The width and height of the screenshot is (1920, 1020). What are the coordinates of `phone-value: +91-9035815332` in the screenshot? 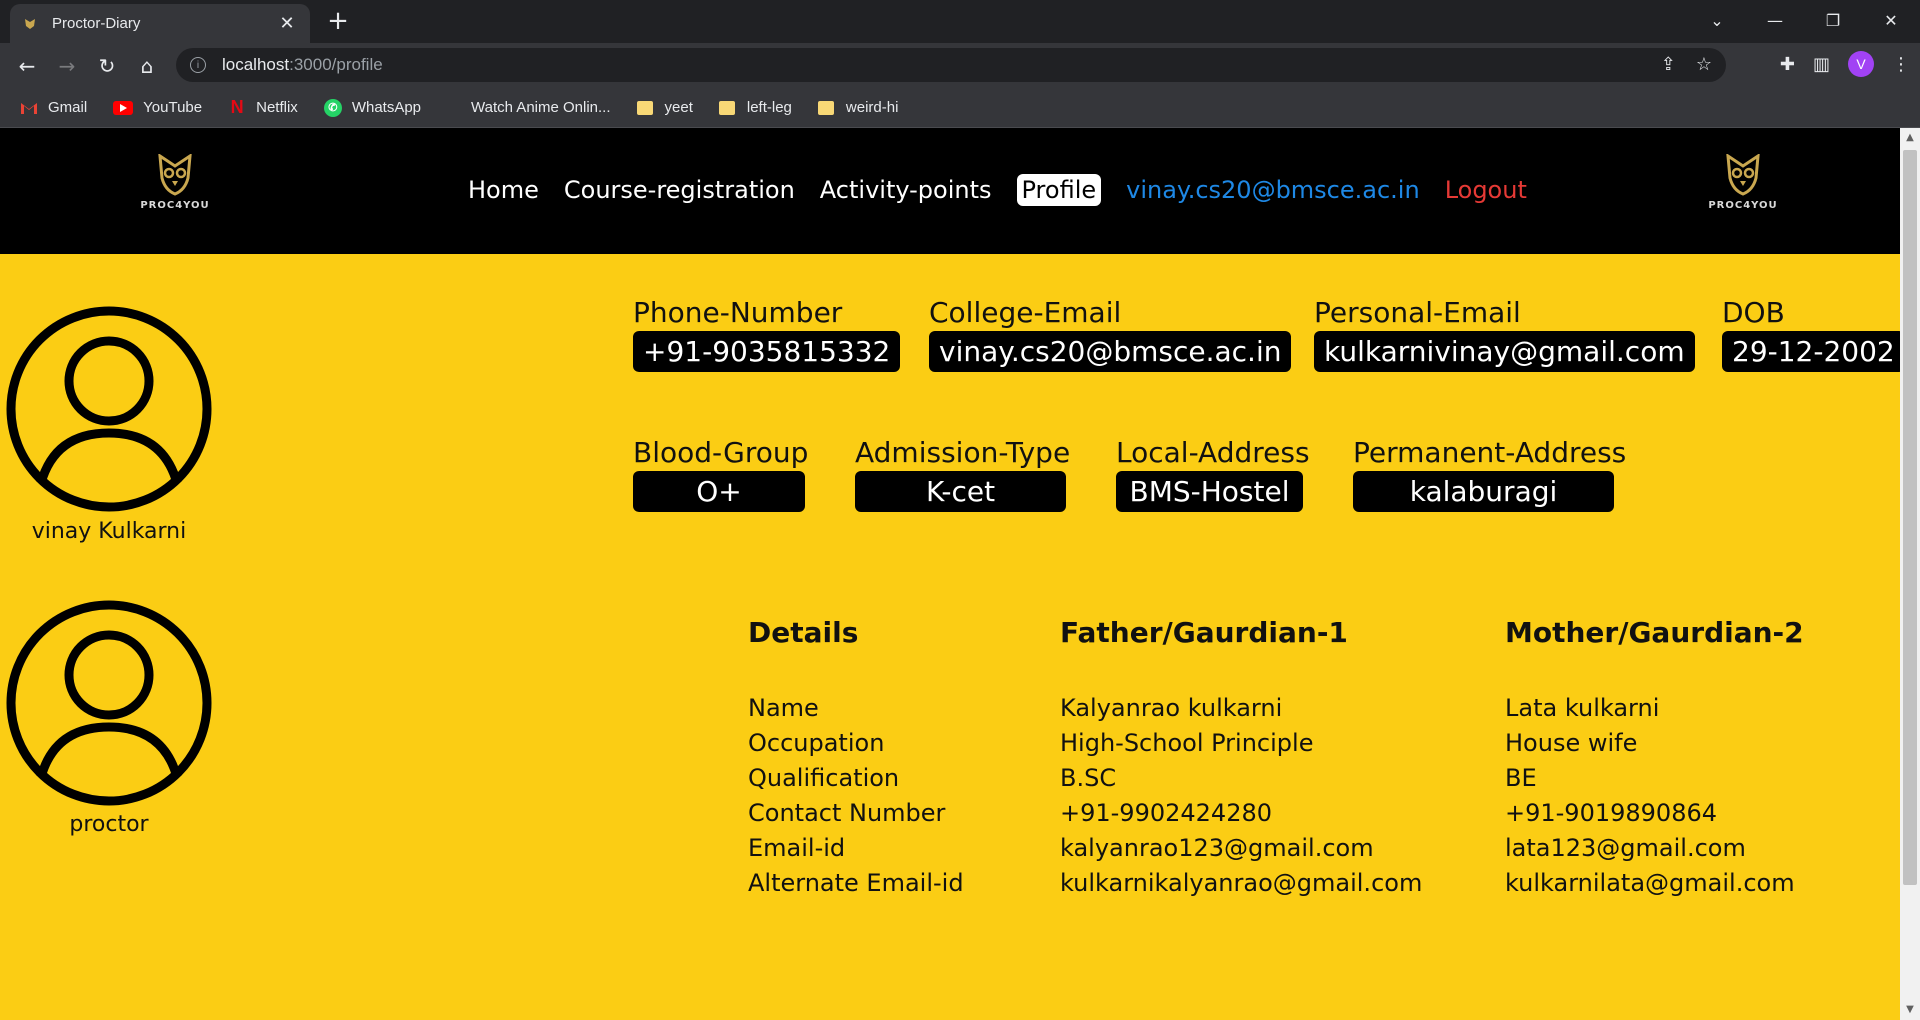 It's located at (767, 351).